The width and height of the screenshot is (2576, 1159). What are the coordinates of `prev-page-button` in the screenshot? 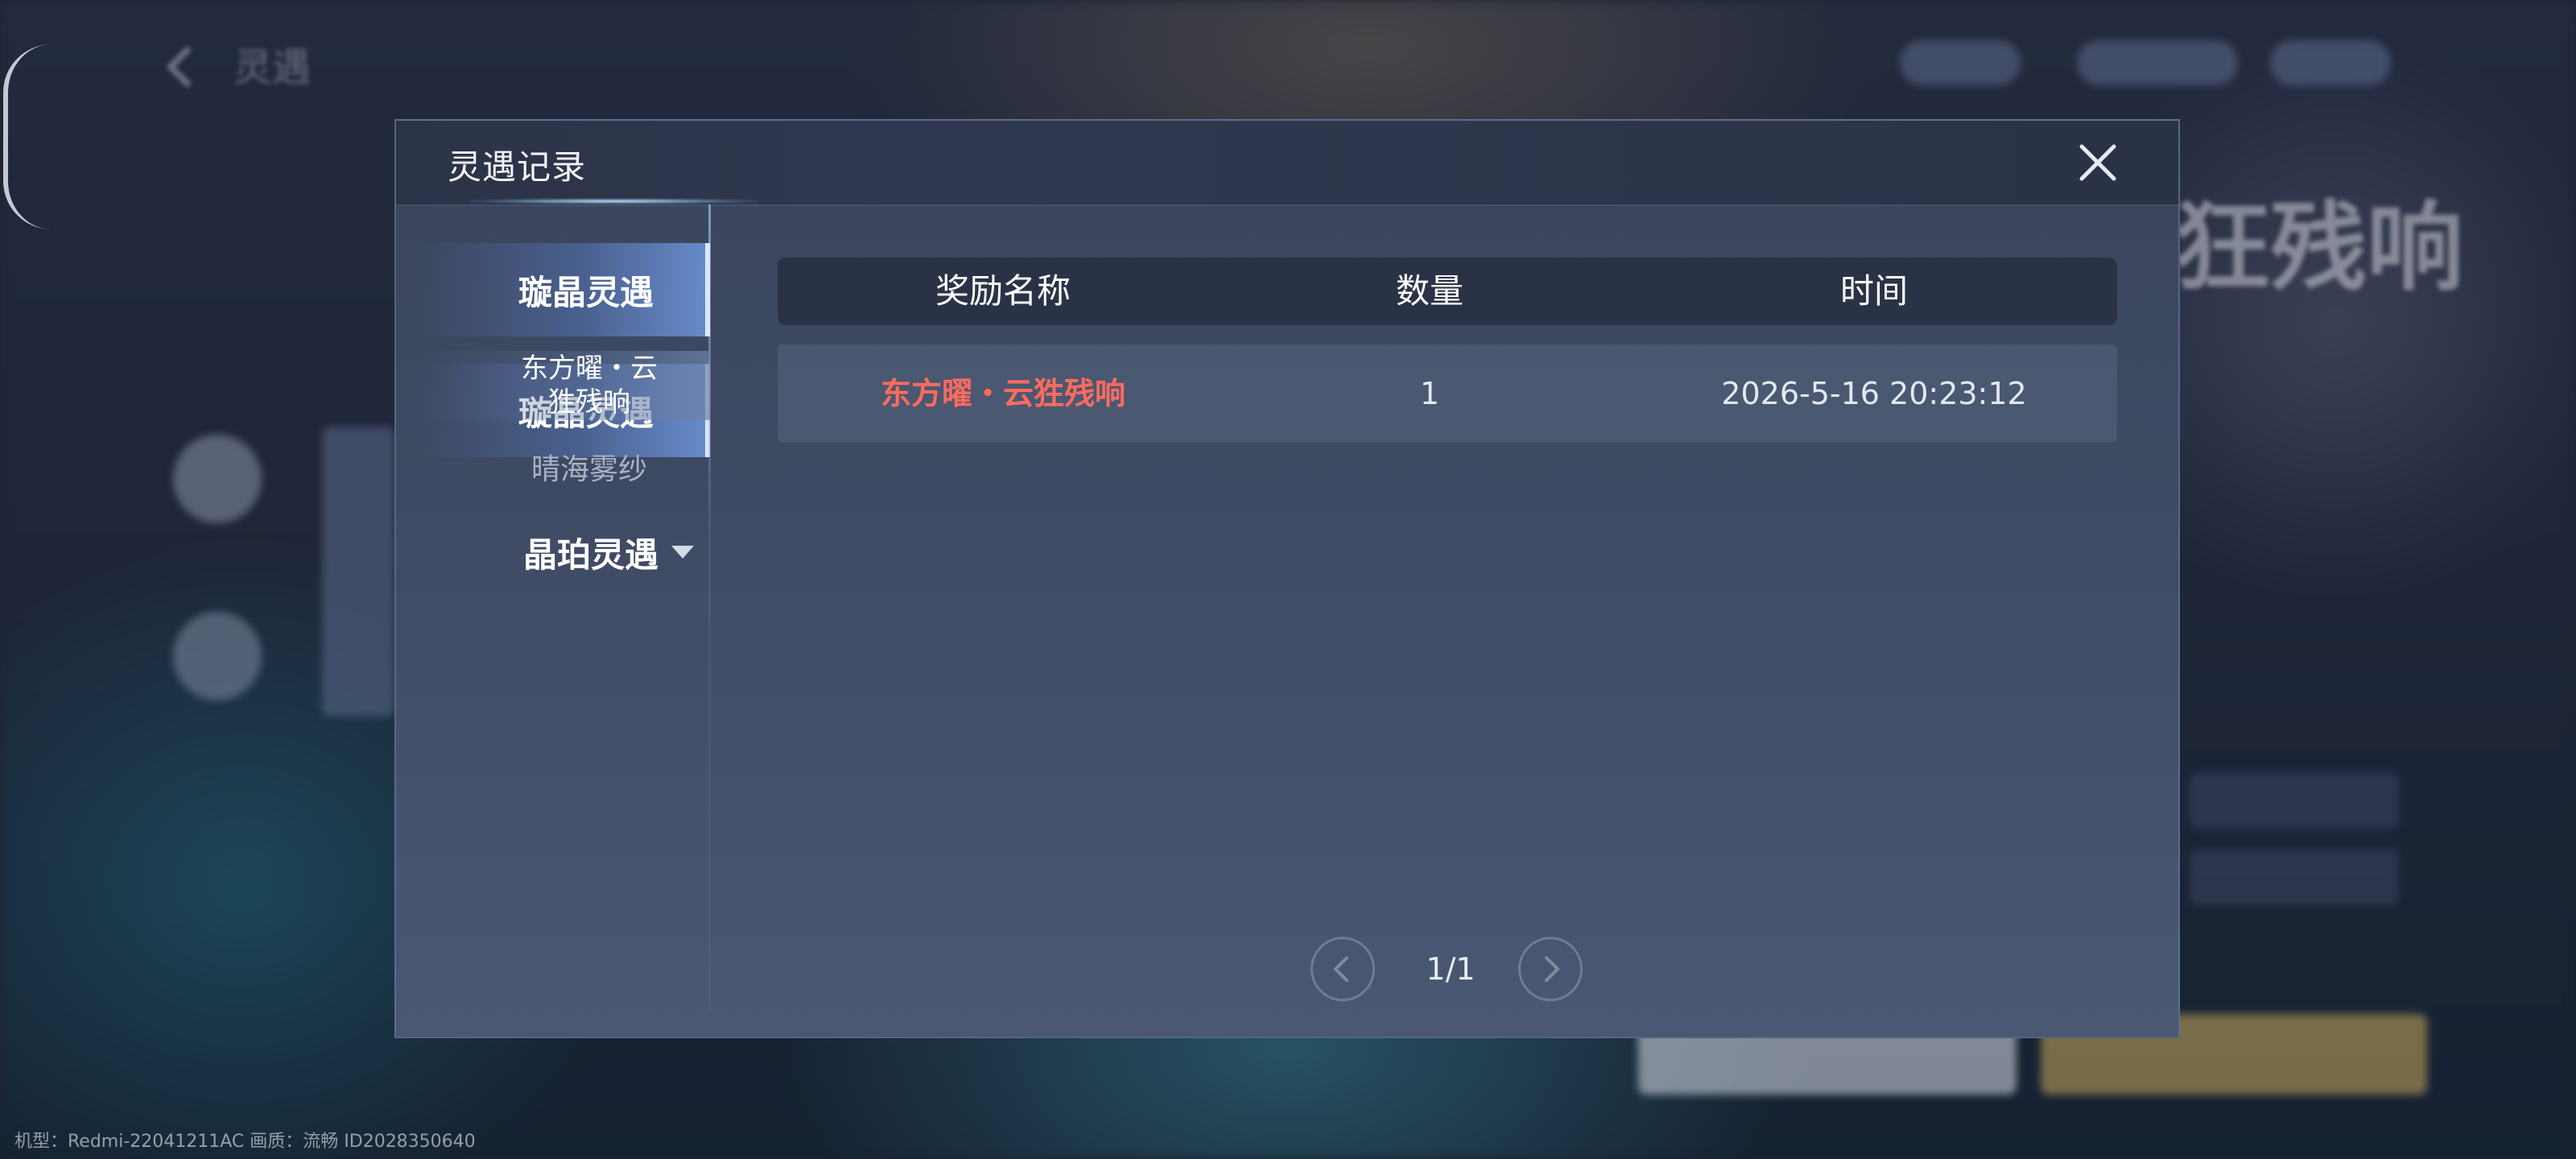 It's located at (1343, 969).